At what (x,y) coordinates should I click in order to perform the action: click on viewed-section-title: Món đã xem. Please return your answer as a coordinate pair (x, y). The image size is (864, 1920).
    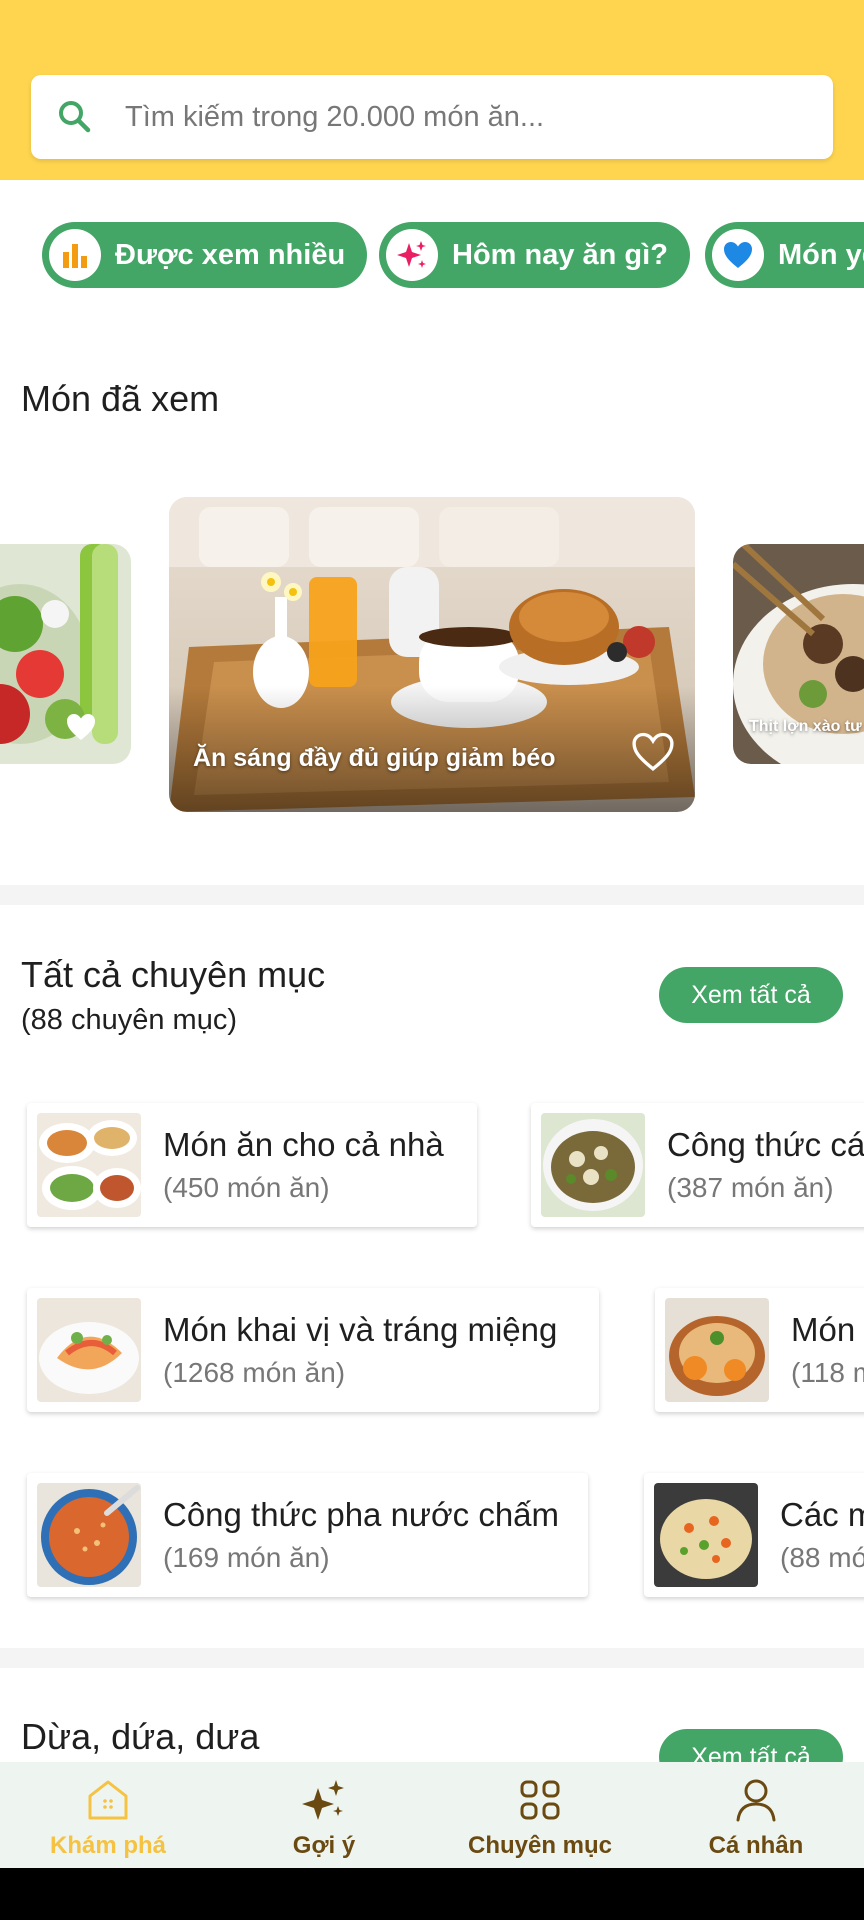
    Looking at the image, I should click on (120, 398).